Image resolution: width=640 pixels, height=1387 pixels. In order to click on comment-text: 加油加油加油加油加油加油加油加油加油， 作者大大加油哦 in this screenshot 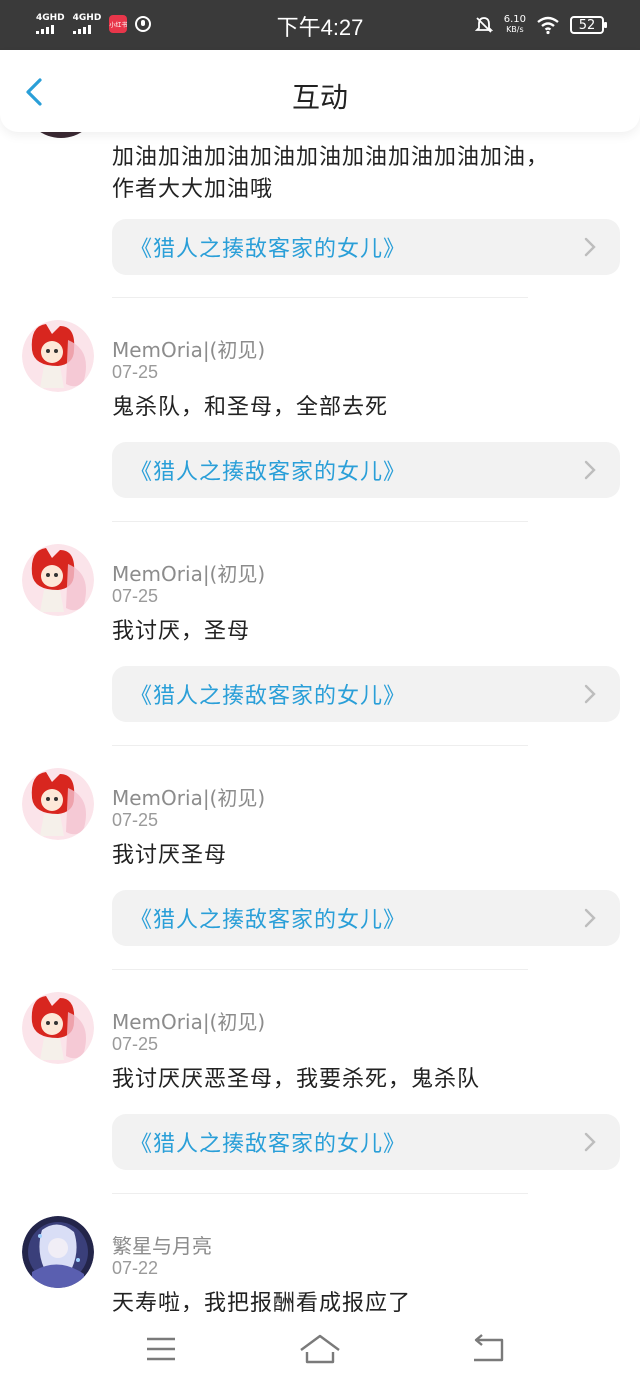, I will do `click(331, 173)`.